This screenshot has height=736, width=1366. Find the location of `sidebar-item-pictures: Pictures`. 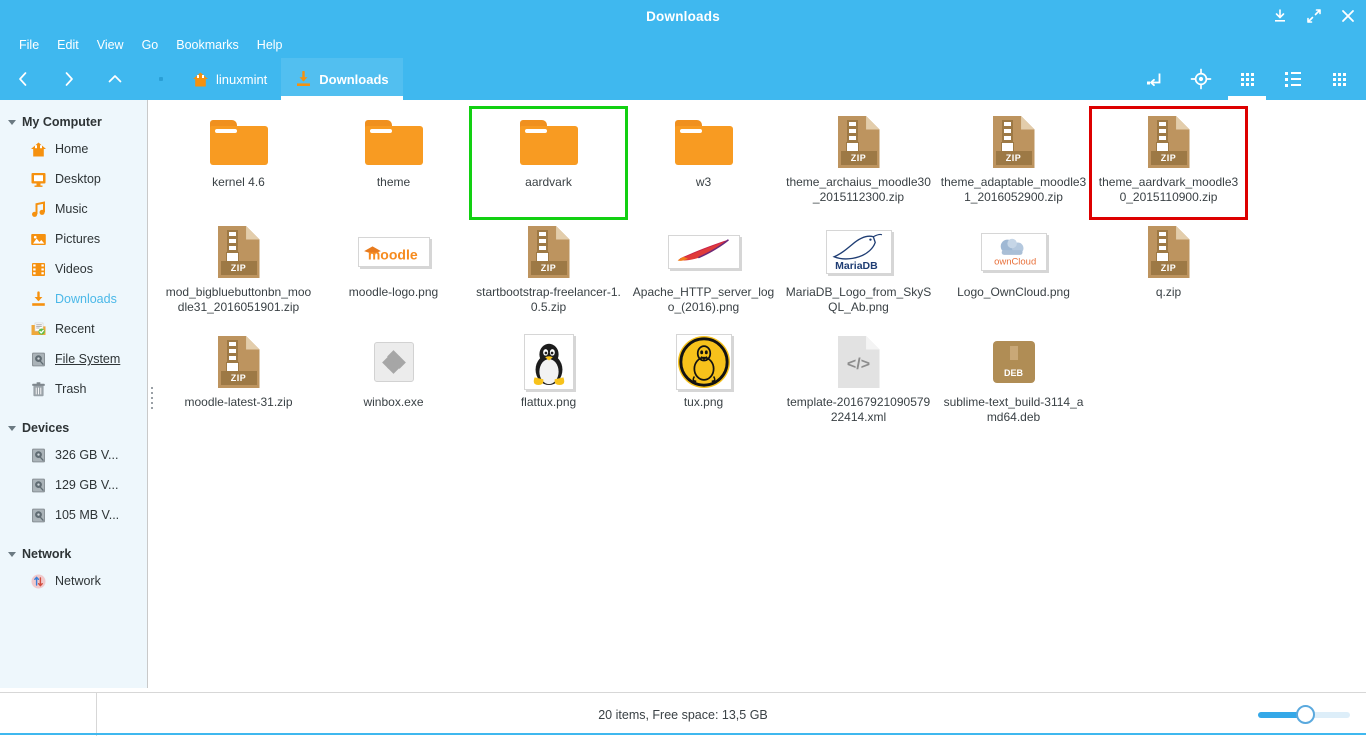

sidebar-item-pictures: Pictures is located at coordinates (73, 239).